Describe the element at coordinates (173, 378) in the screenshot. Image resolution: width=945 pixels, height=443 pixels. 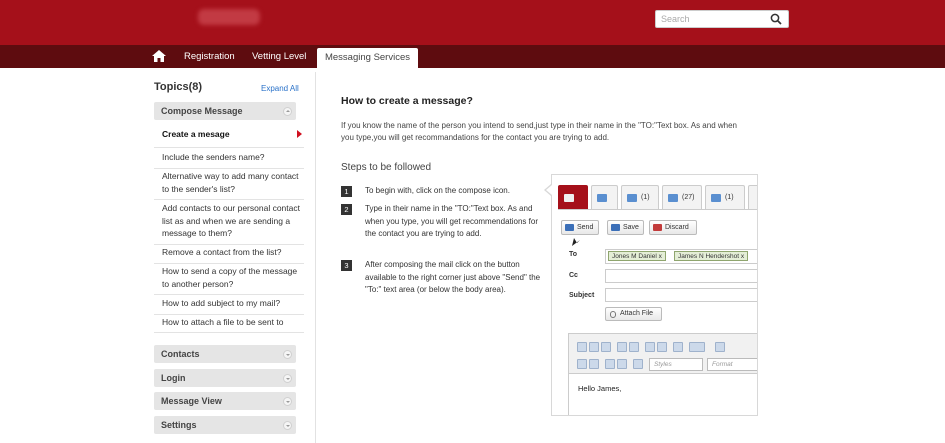
I see `panel-label: Login` at that location.